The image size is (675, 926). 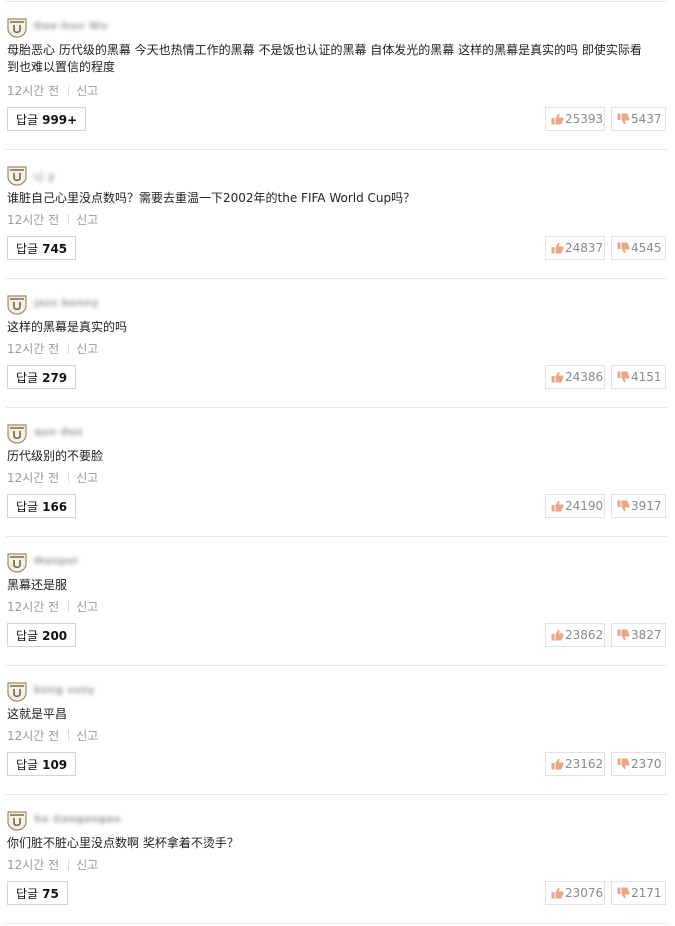 I want to click on reply-button: 답글 745, so click(x=42, y=248).